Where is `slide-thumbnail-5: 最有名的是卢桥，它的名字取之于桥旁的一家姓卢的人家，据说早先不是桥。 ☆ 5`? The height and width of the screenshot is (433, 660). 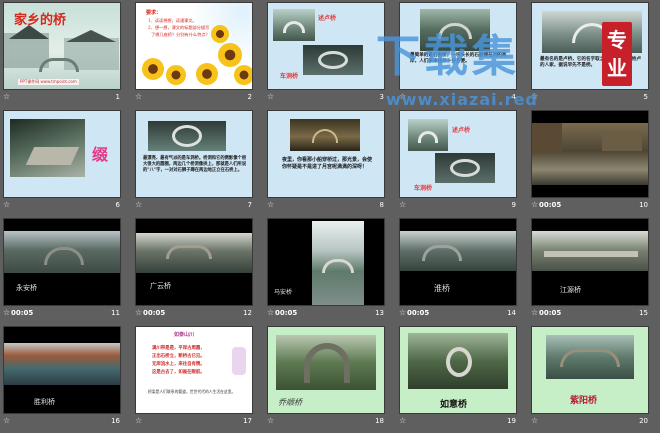
slide-thumbnail-5: 最有名的是卢桥，它的名字取之于桥旁的一家姓卢的人家，据说早先不是桥。 ☆ 5 is located at coordinates (594, 54).